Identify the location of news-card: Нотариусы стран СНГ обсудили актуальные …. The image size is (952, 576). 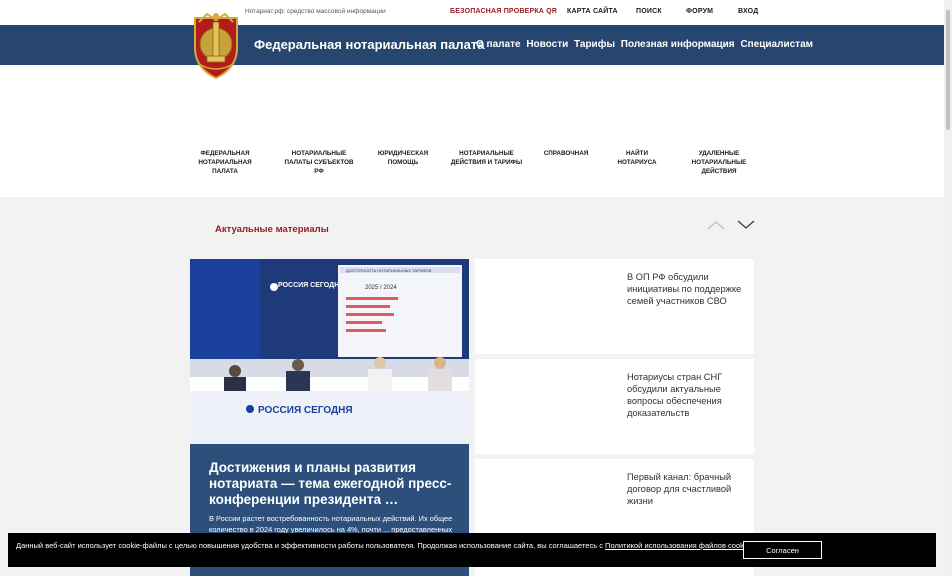
(614, 406).